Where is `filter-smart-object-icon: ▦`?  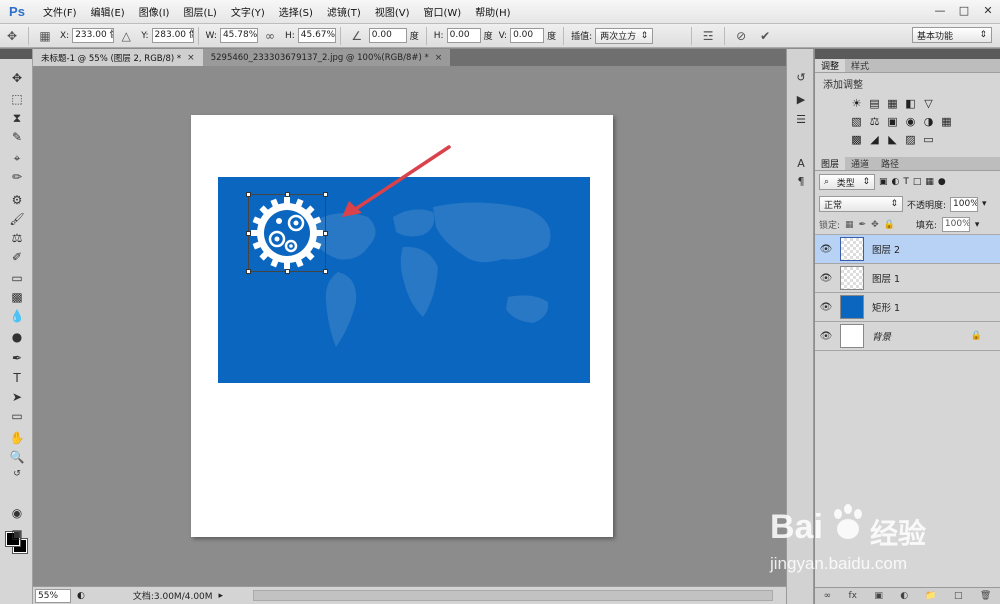 filter-smart-object-icon: ▦ is located at coordinates (929, 182).